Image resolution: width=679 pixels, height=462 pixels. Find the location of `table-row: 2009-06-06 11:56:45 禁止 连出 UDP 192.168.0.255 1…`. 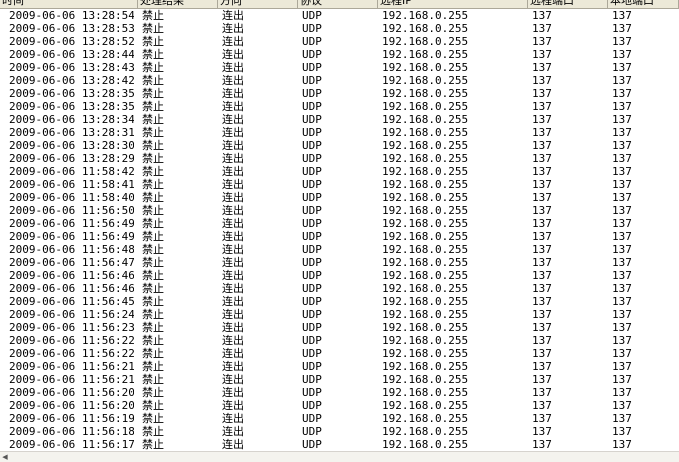

table-row: 2009-06-06 11:56:45 禁止 连出 UDP 192.168.0.255 1… is located at coordinates (339, 301).